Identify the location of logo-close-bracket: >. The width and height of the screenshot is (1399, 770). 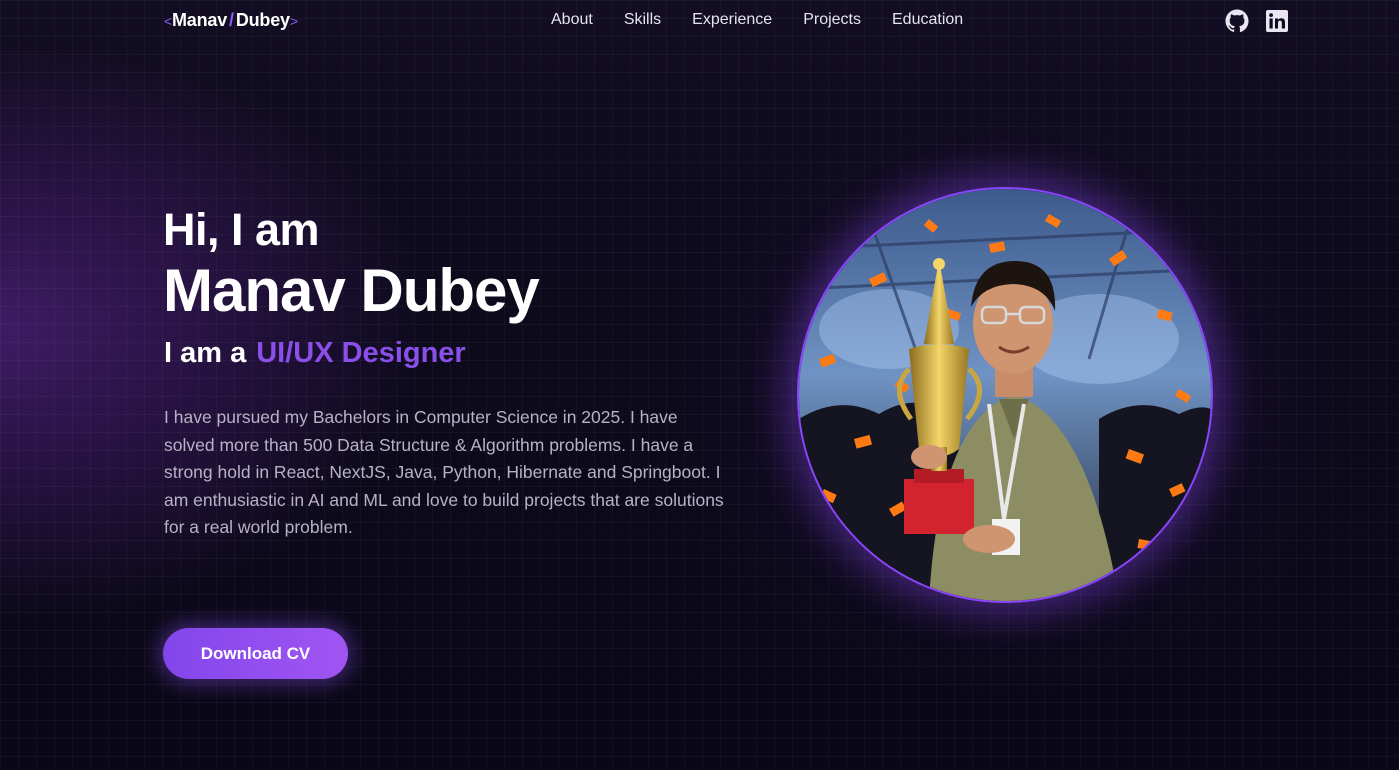
(293, 20).